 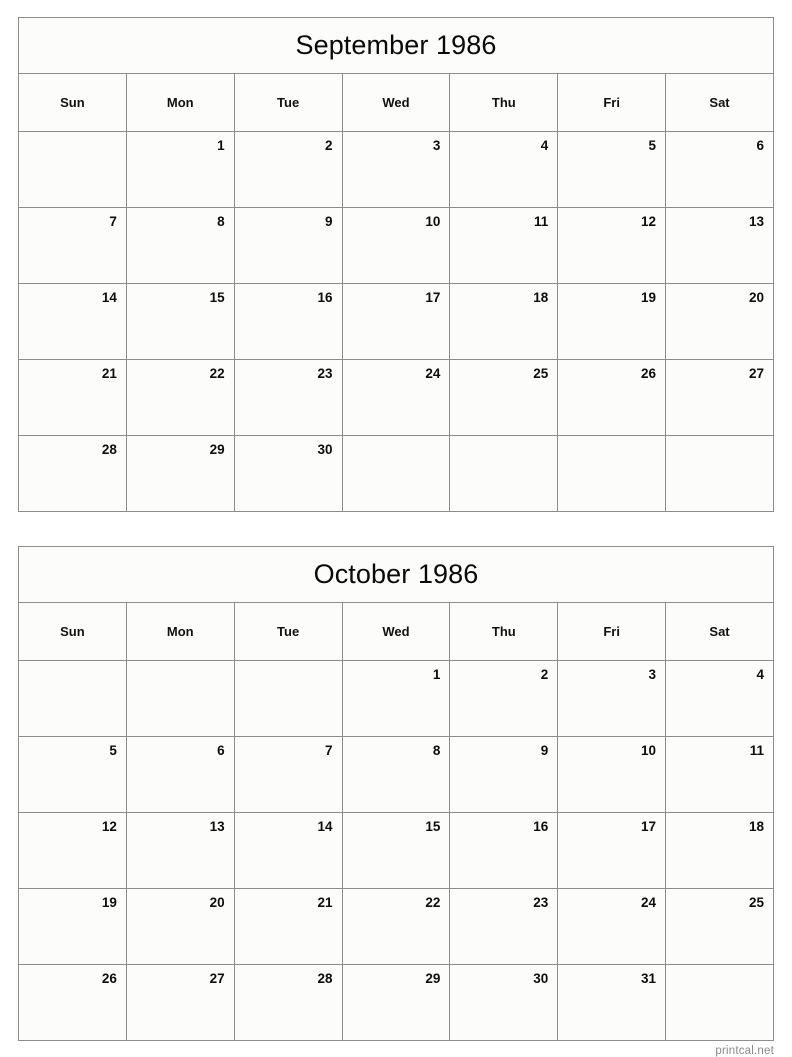 I want to click on day-number: 9, so click(x=544, y=750).